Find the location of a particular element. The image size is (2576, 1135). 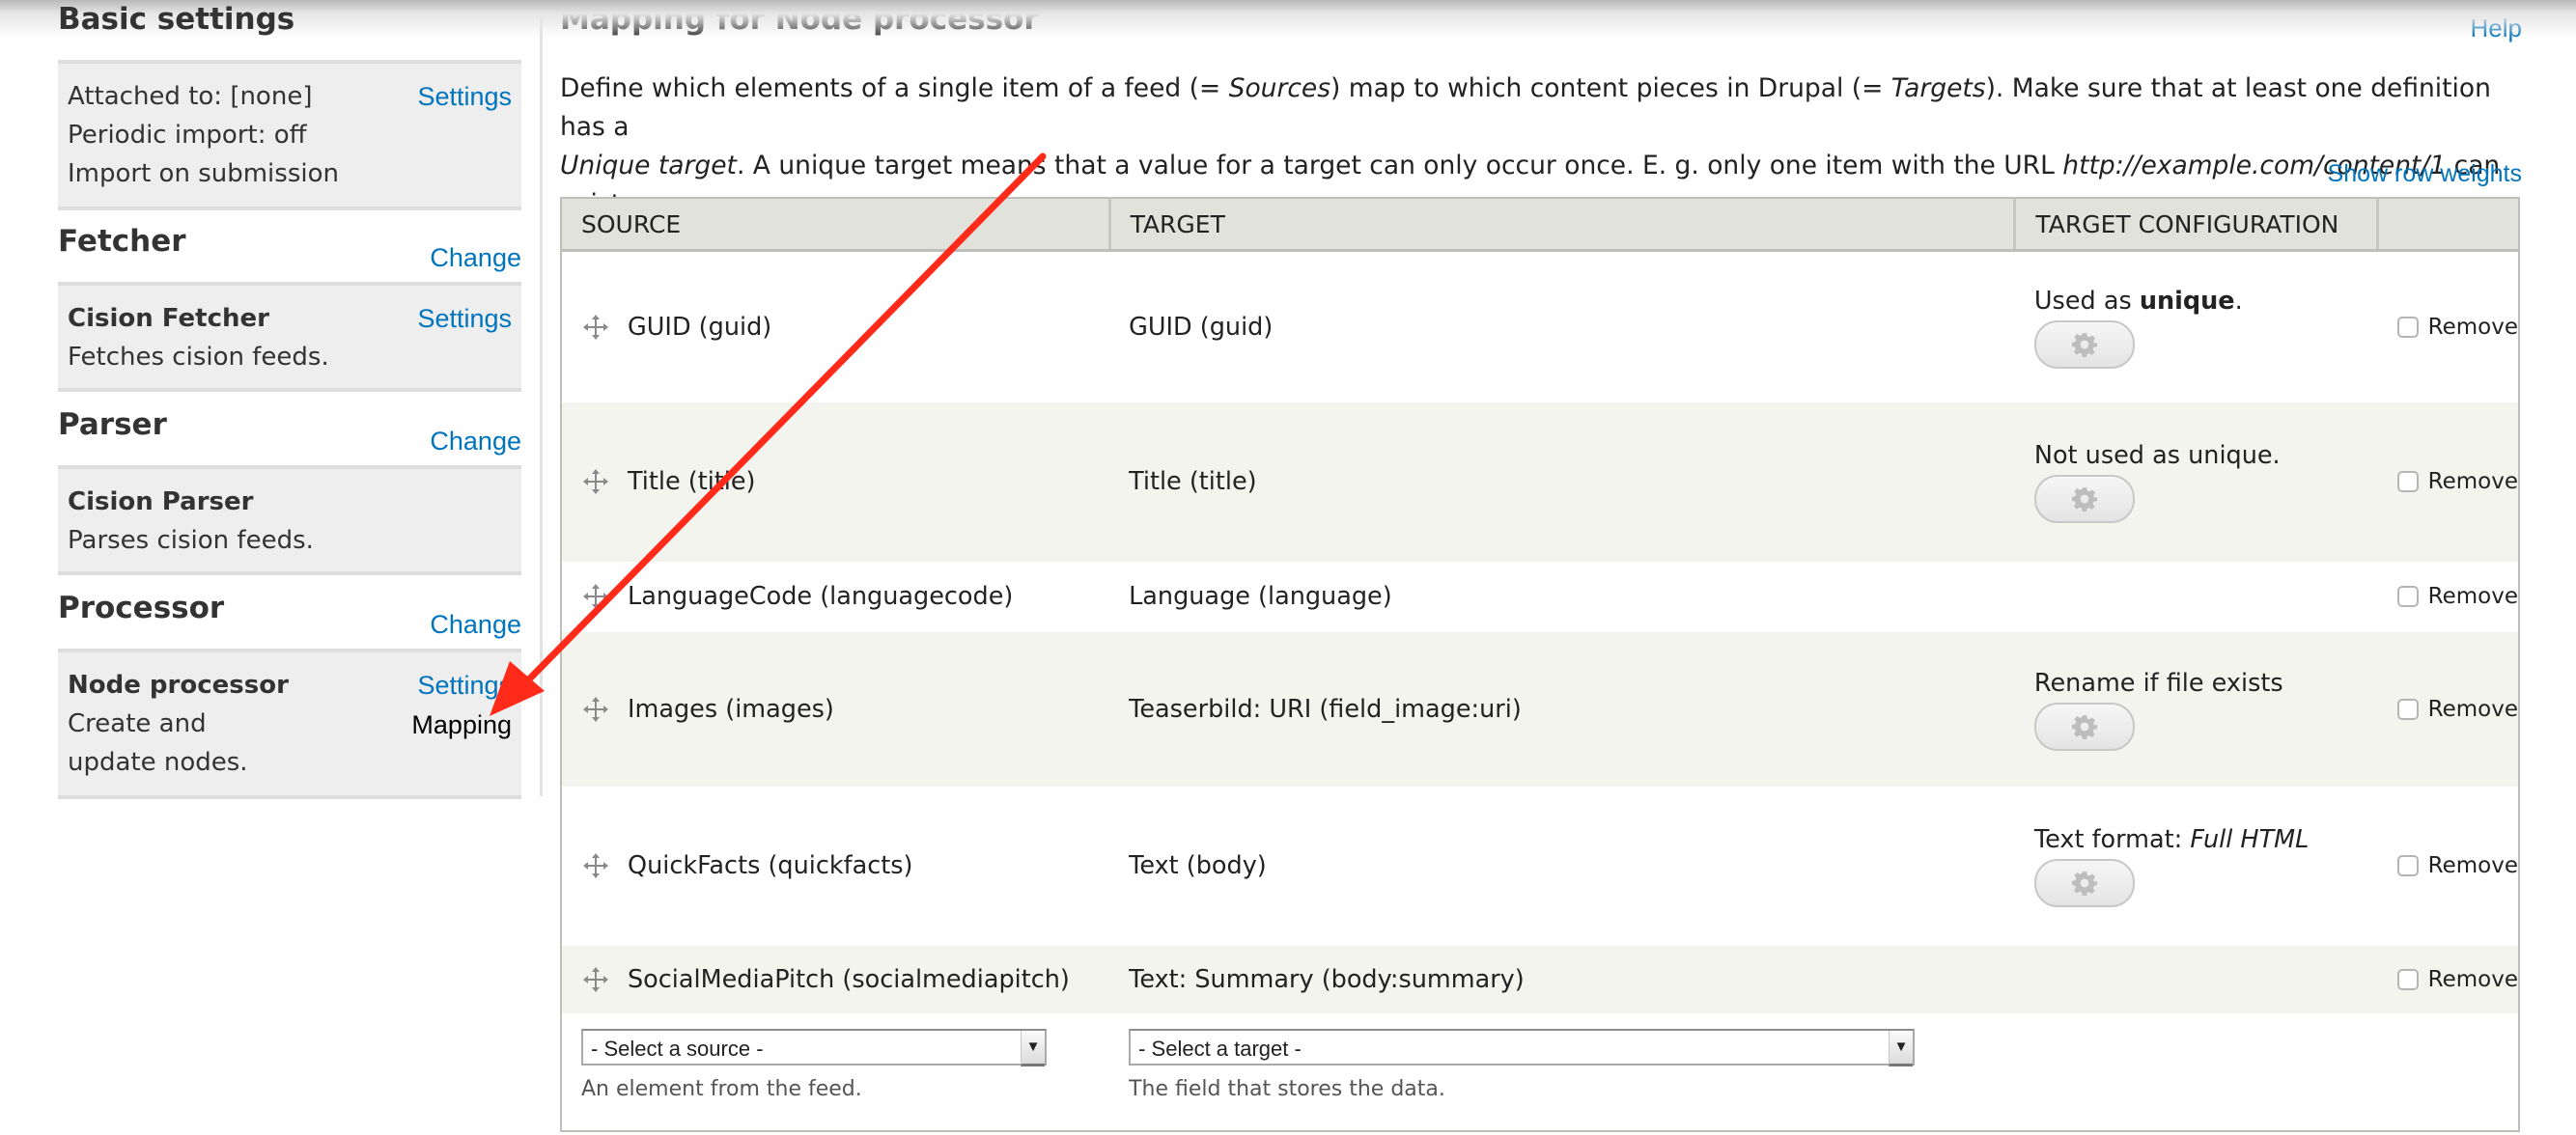

header-target-configuration: TARGET CONFIGURATION is located at coordinates (2197, 225).